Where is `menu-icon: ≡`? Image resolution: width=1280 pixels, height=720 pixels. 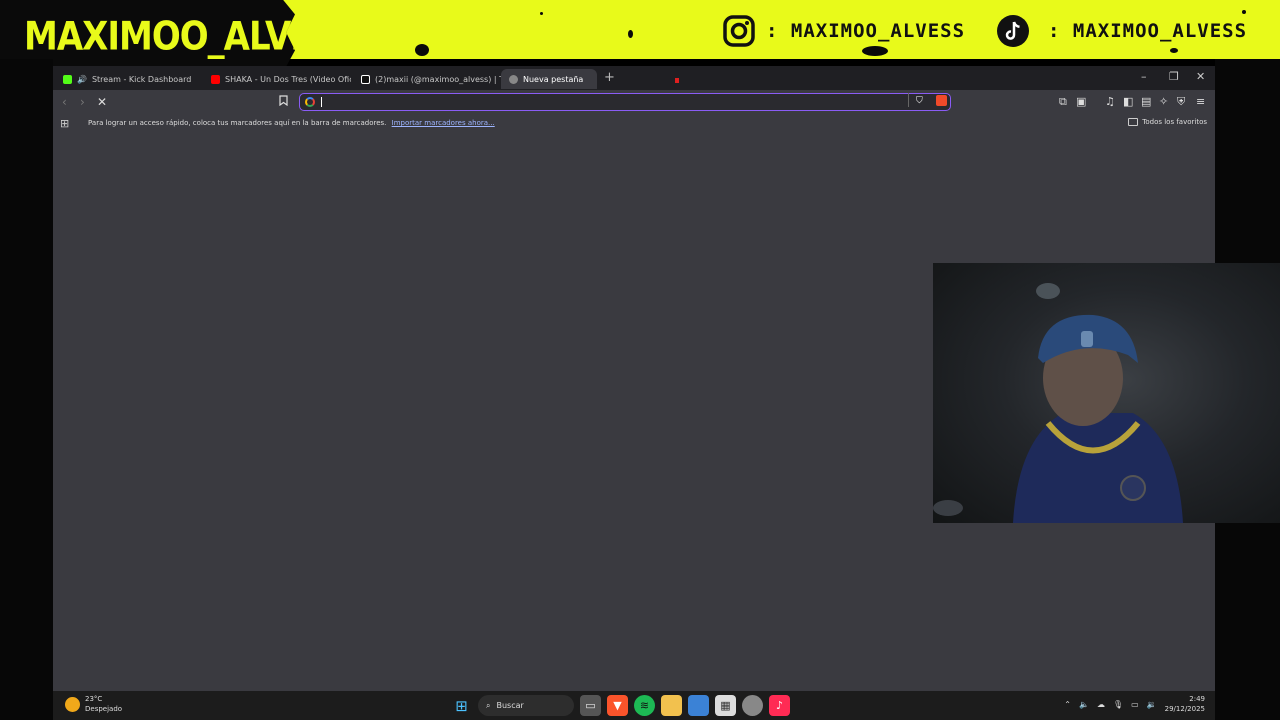 menu-icon: ≡ is located at coordinates (1200, 101).